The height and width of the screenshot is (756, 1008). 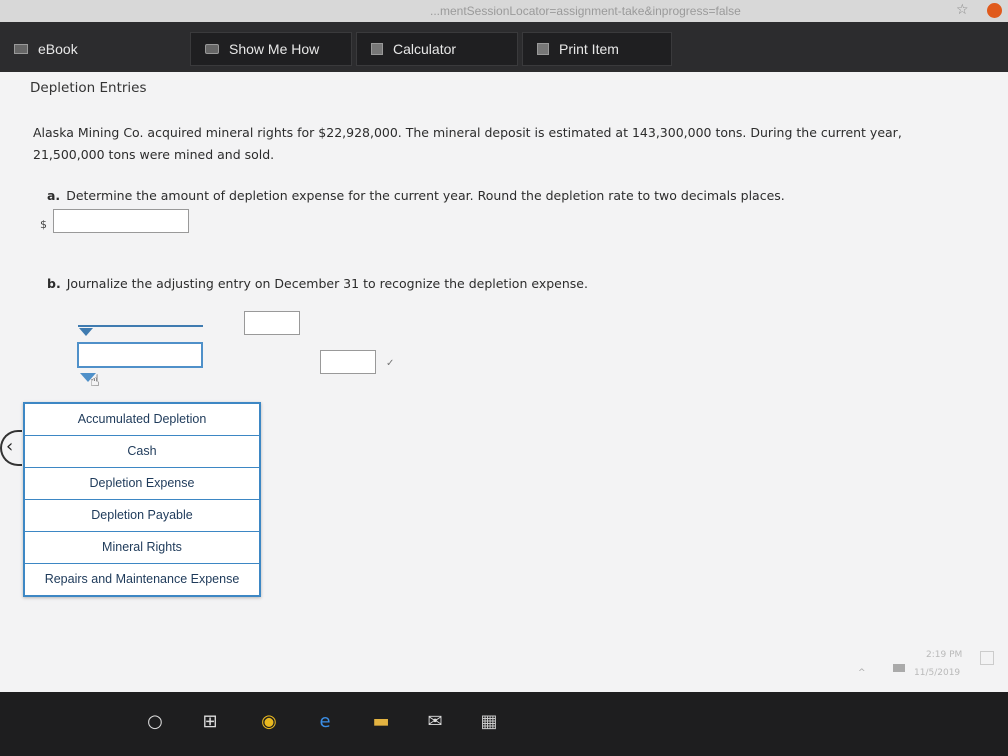 I want to click on book-icon, so click(x=21, y=49).